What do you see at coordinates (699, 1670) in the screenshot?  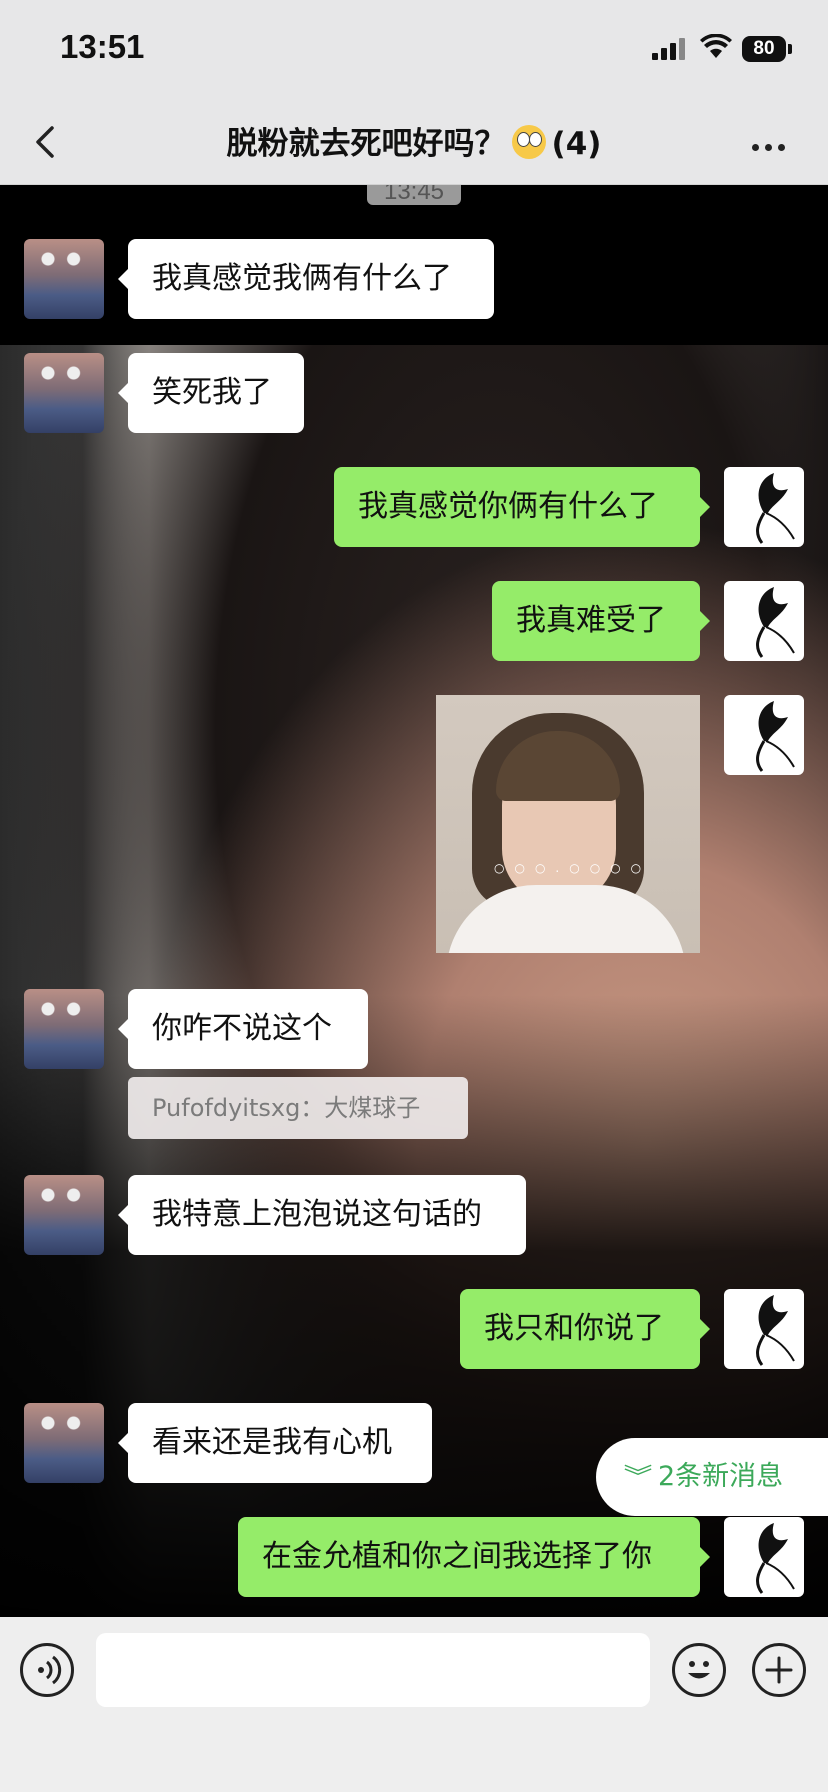 I see `emoji-icon` at bounding box center [699, 1670].